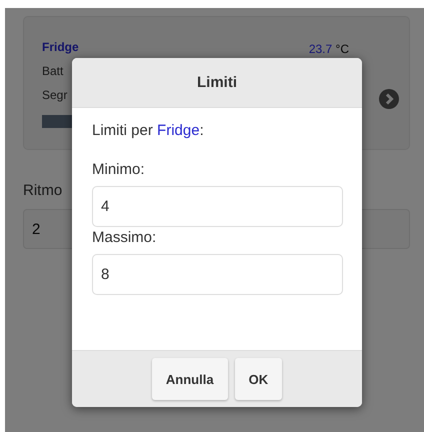 This screenshot has width=424, height=432. I want to click on field-label: Massimo:, so click(124, 237).